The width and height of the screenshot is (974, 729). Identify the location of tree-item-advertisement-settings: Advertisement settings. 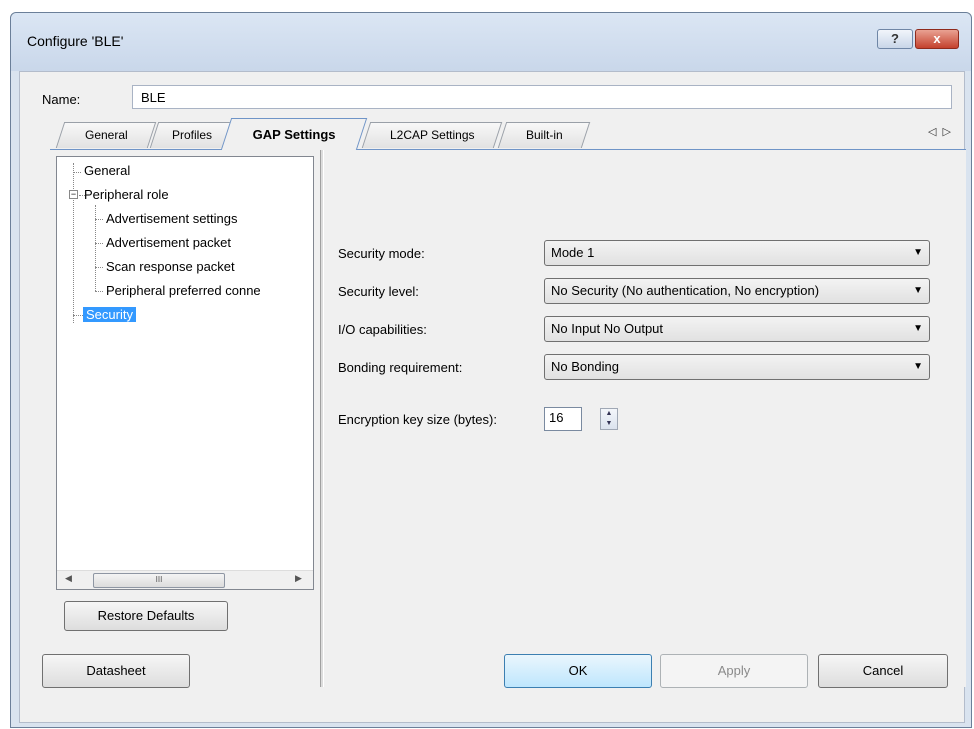
(172, 218).